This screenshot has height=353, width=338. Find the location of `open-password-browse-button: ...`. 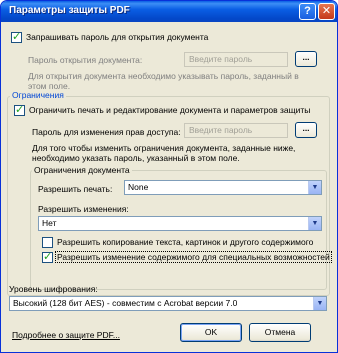

open-password-browse-button: ... is located at coordinates (306, 59).